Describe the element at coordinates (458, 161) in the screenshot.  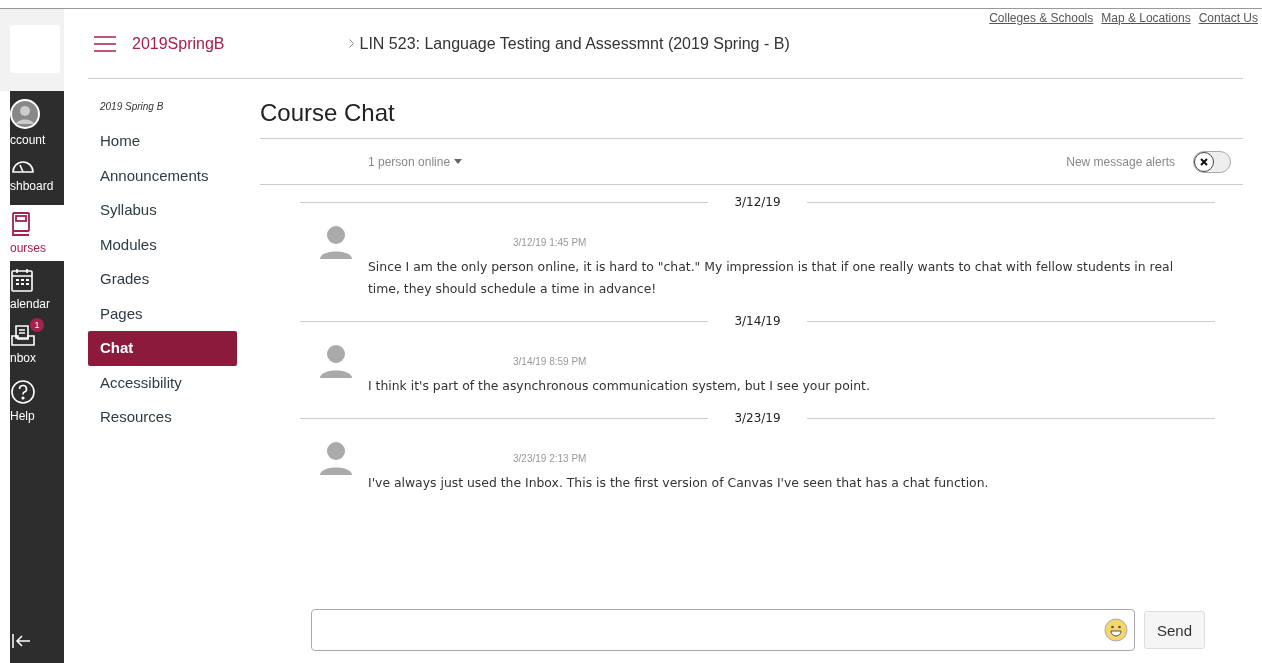
I see `caret-icon` at that location.